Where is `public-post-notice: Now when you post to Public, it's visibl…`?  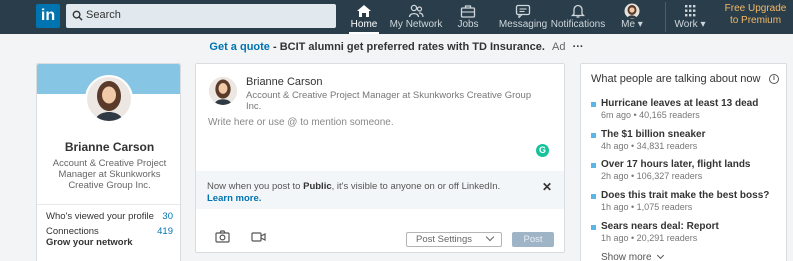 public-post-notice: Now when you post to Public, it's visibl… is located at coordinates (380, 190).